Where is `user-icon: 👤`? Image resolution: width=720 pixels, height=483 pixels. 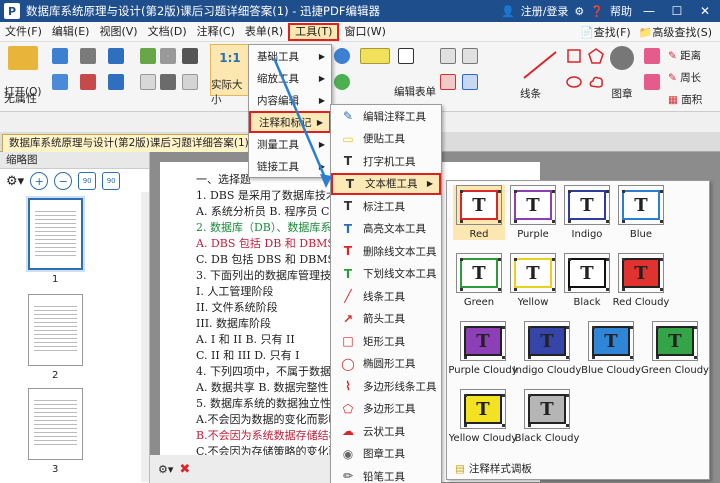
user-icon: 👤 is located at coordinates (508, 11).